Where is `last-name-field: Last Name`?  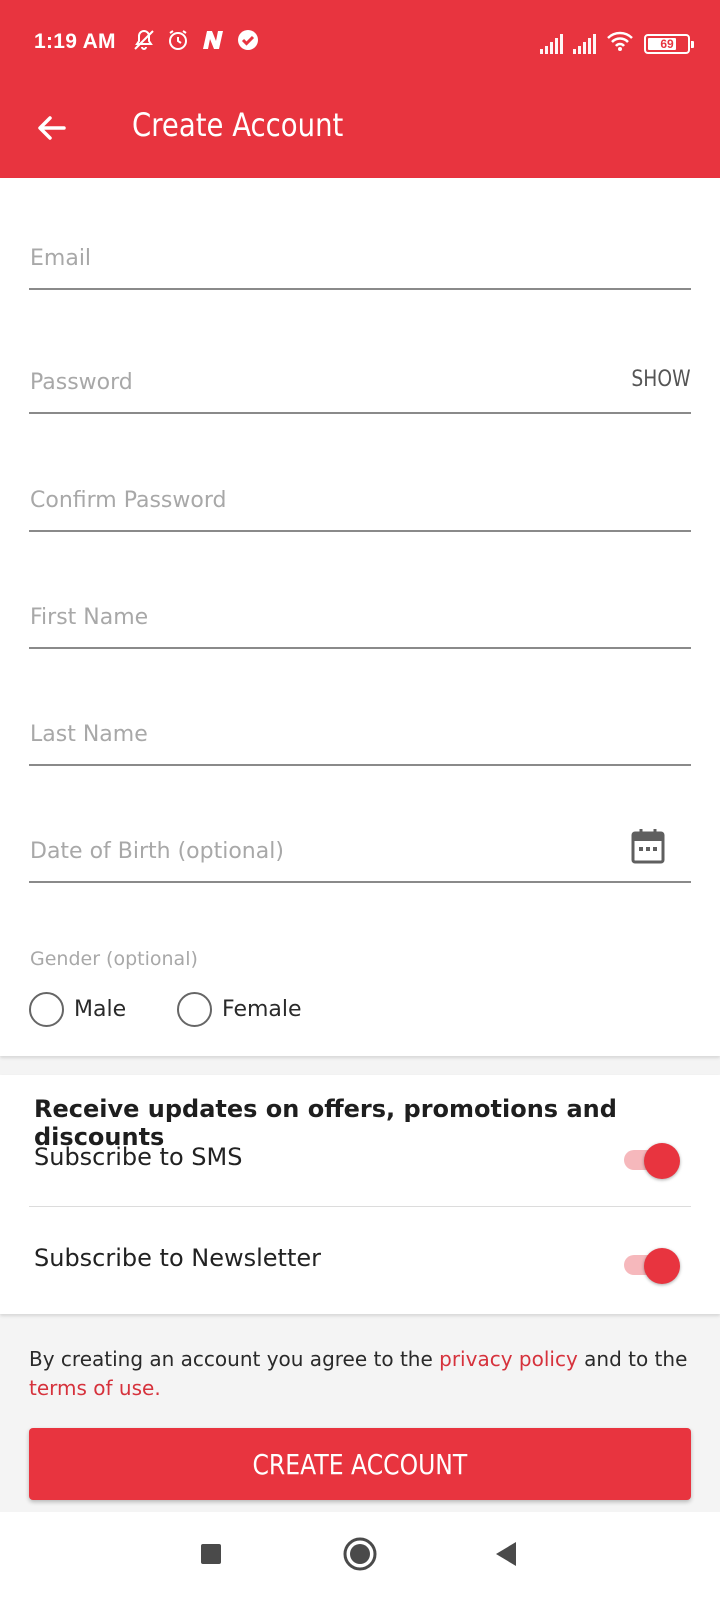 last-name-field: Last Name is located at coordinates (360, 736).